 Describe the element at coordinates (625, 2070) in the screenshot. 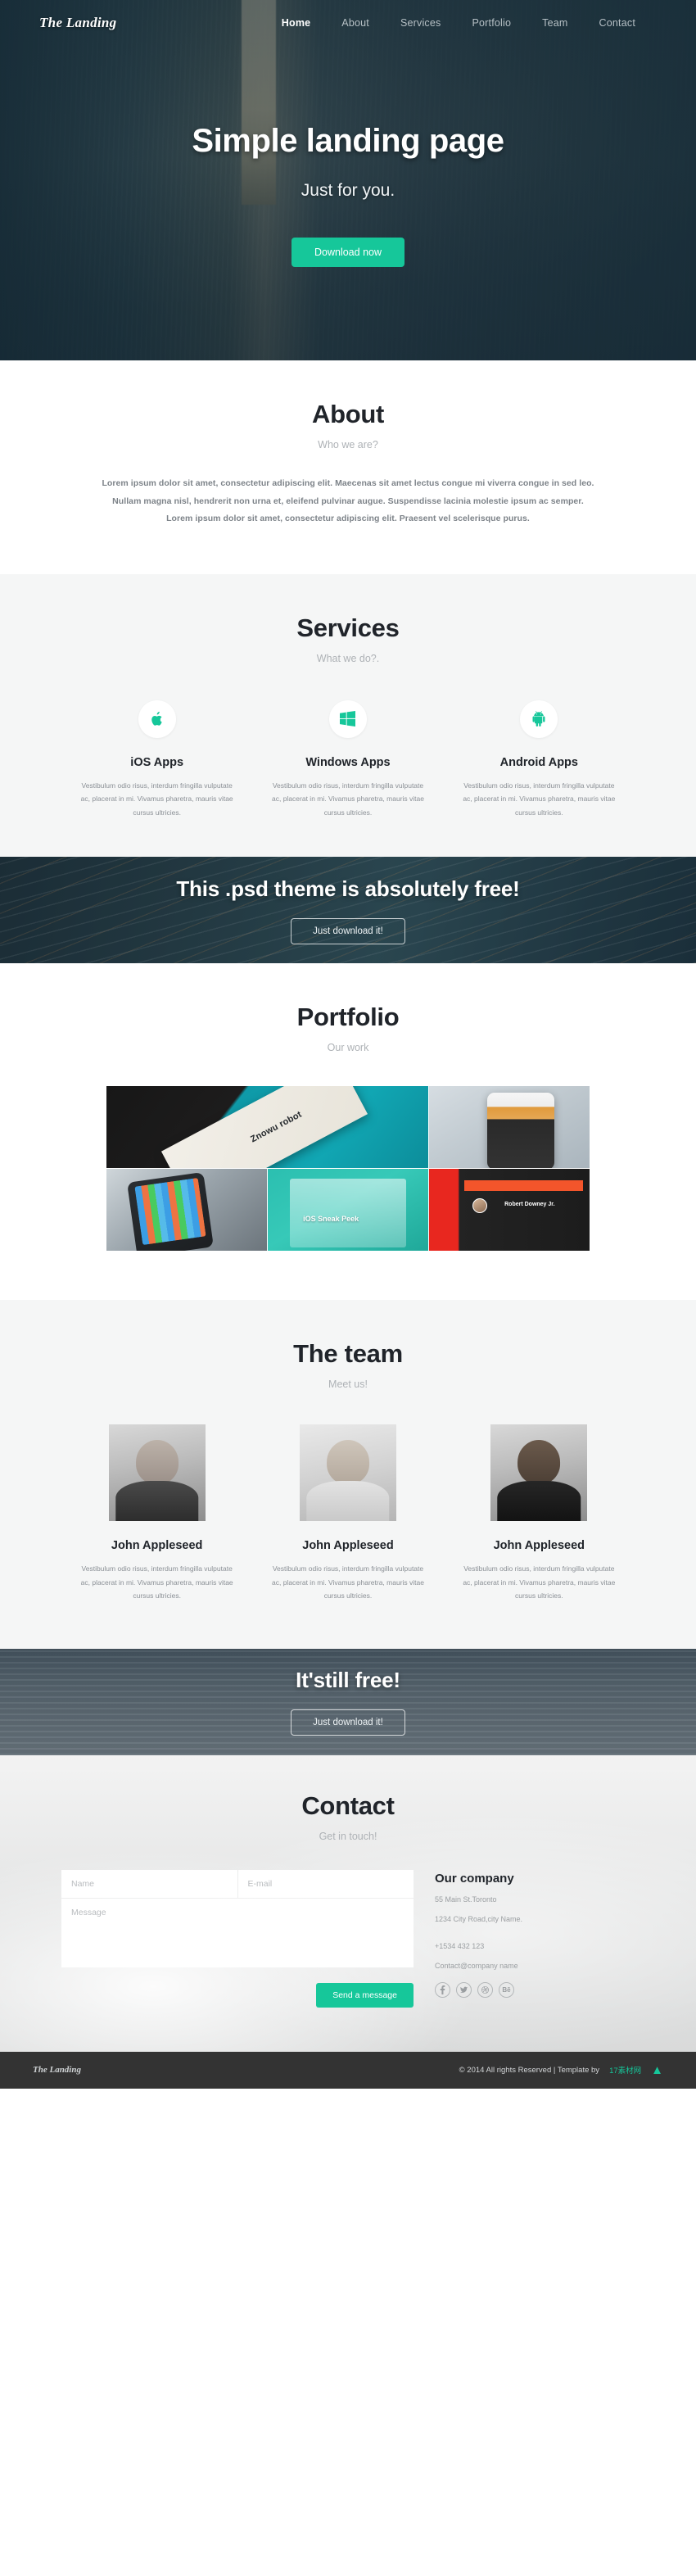

I see `footer-credit-link: 17素材网` at that location.